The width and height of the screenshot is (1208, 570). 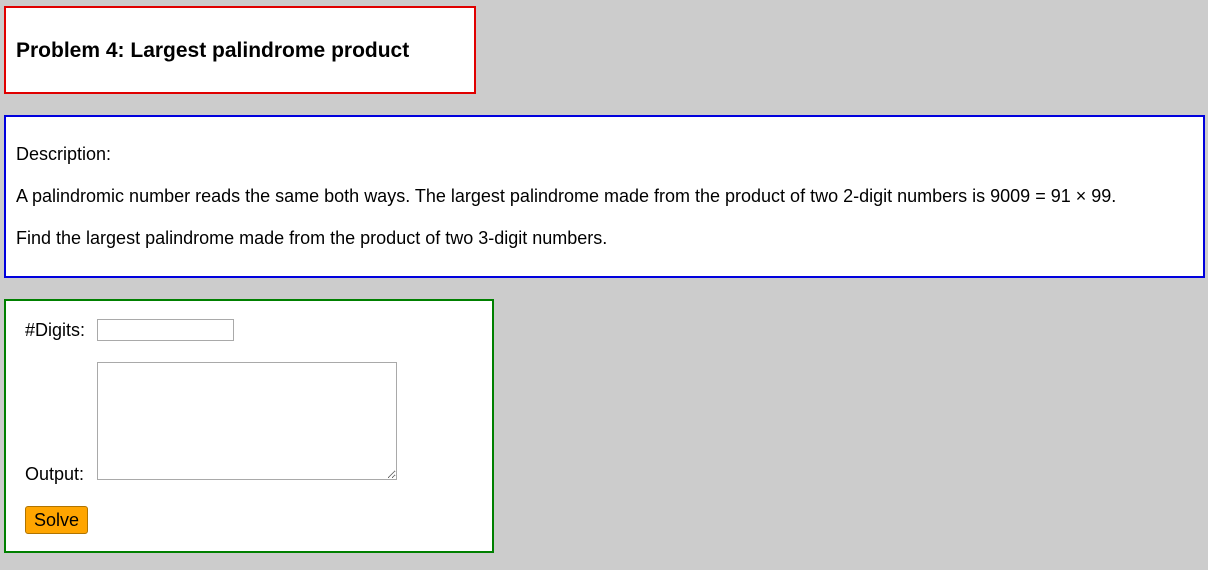 What do you see at coordinates (247, 421) in the screenshot?
I see `output-textarea` at bounding box center [247, 421].